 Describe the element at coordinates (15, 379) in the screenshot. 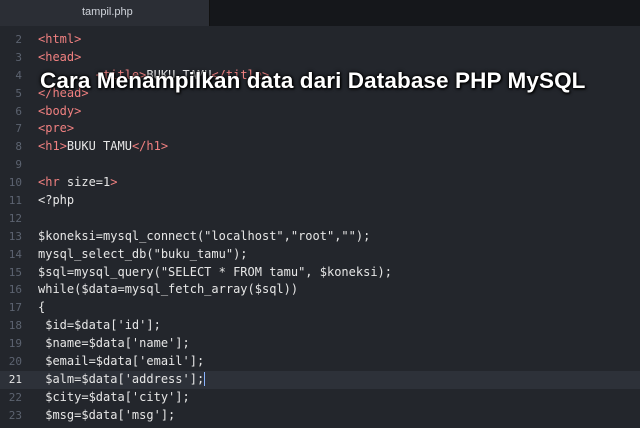

I see `line-number: 21` at that location.